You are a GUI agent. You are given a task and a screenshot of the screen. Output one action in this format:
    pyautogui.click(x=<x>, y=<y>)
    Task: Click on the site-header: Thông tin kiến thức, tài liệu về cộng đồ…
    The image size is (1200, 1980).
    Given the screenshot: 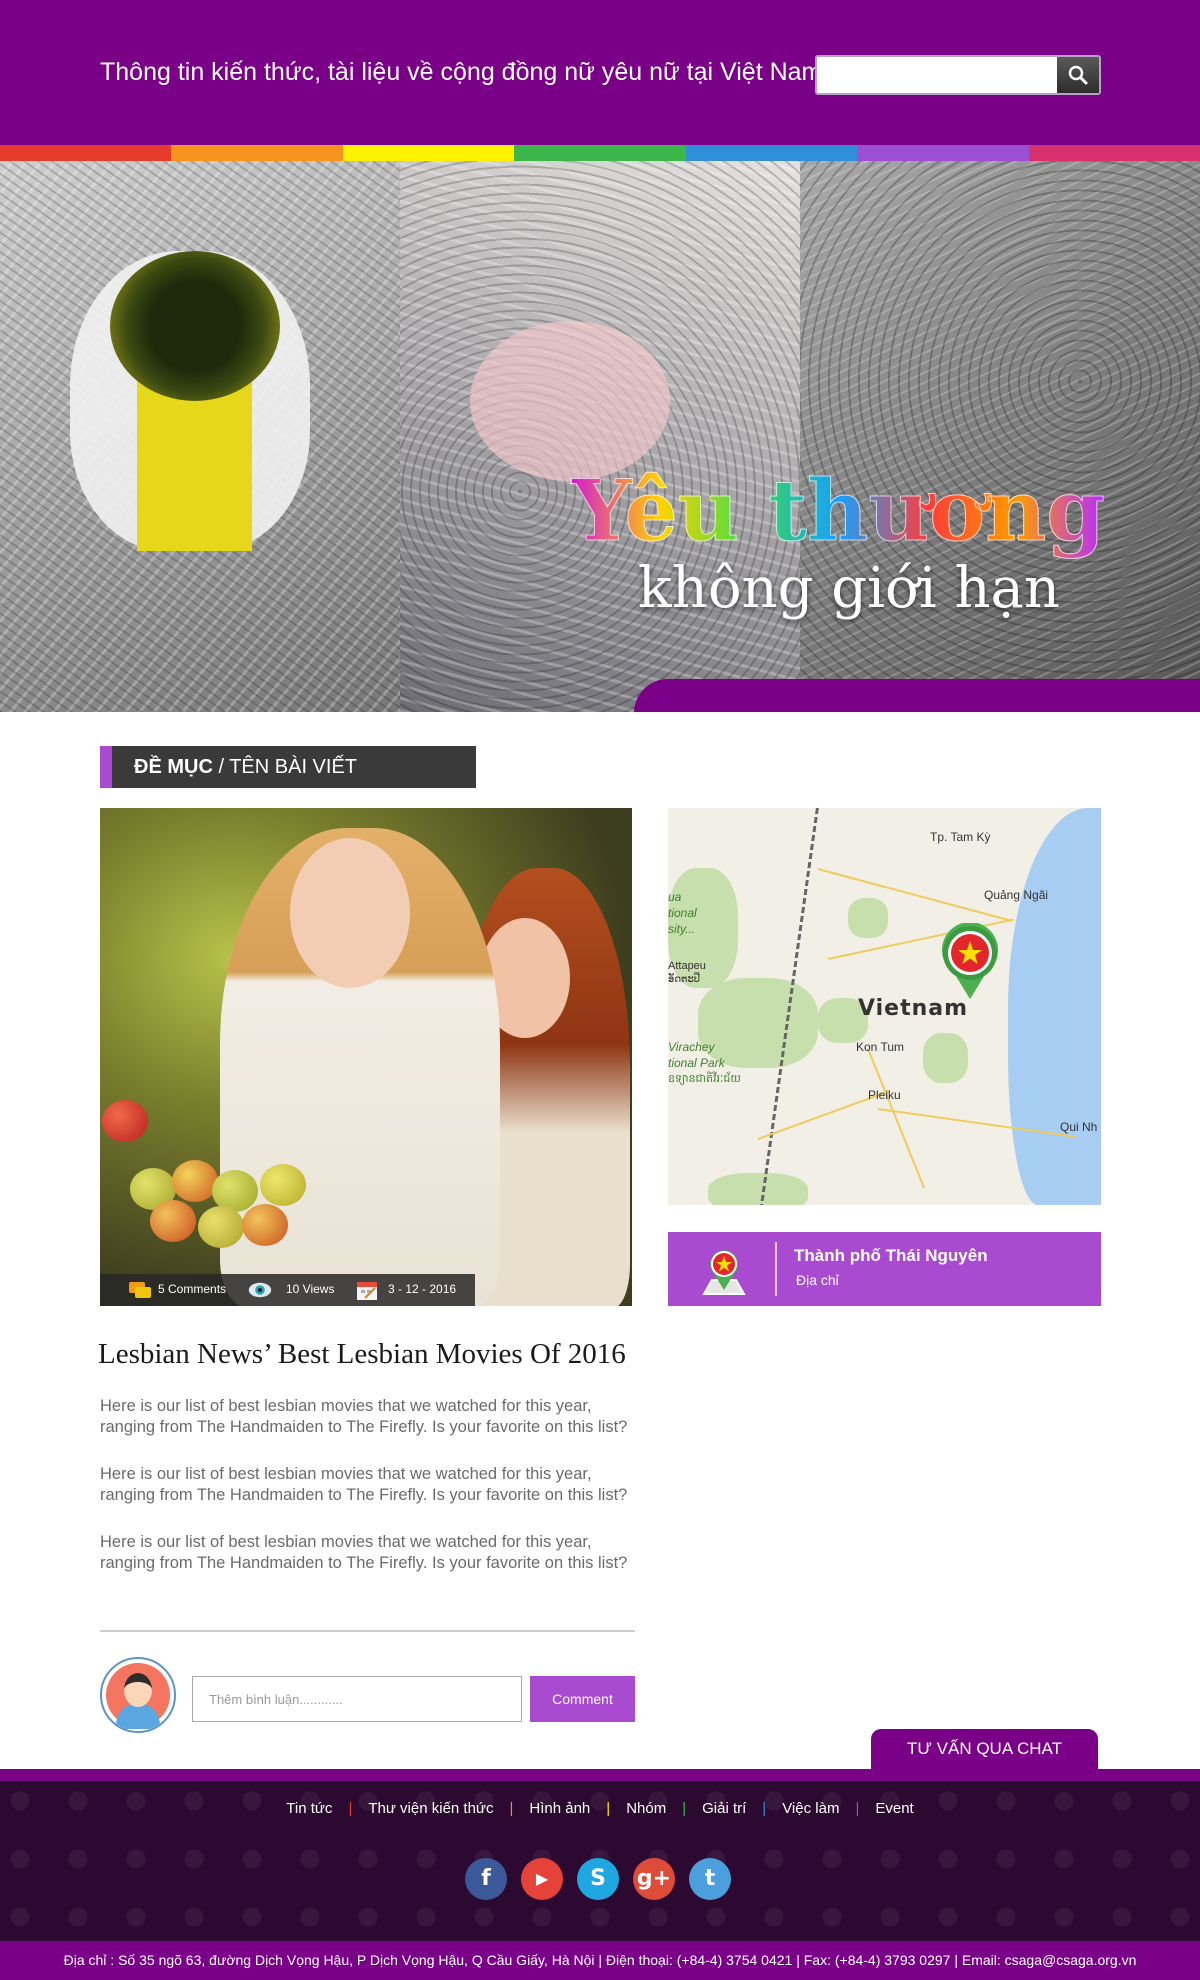 What is the action you would take?
    pyautogui.click(x=600, y=72)
    